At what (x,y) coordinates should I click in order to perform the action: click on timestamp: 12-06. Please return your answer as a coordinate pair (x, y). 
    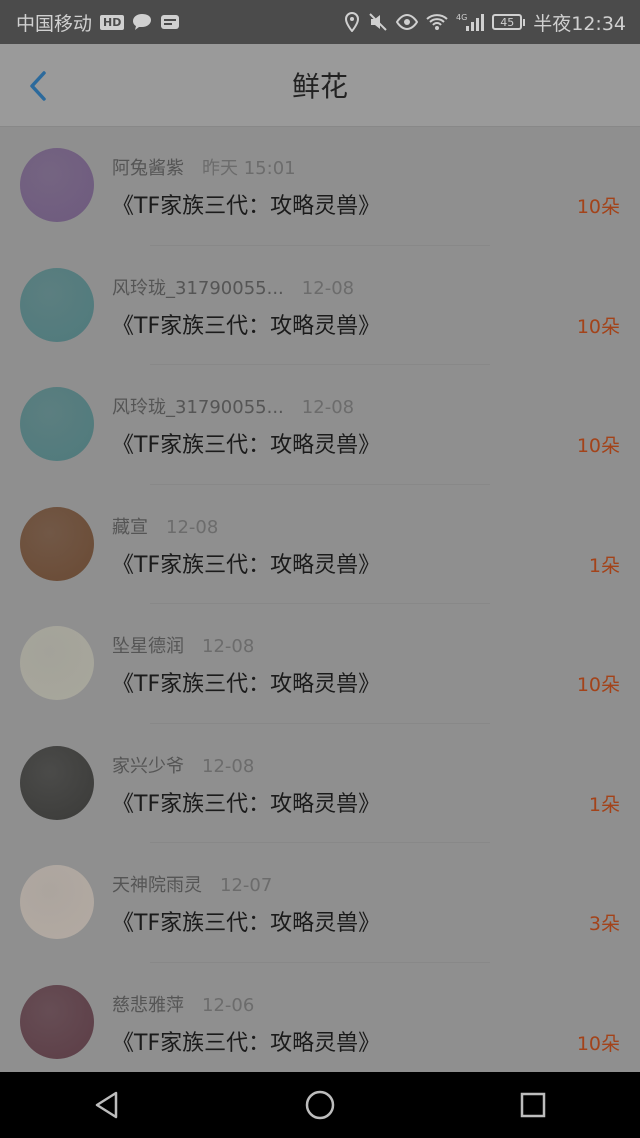
    Looking at the image, I should click on (228, 1005).